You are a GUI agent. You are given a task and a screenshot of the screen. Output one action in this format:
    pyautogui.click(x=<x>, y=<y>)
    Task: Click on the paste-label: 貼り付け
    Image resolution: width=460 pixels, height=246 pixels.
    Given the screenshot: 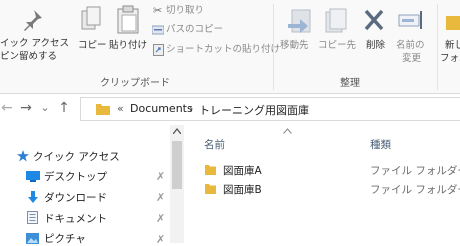 What is the action you would take?
    pyautogui.click(x=128, y=45)
    